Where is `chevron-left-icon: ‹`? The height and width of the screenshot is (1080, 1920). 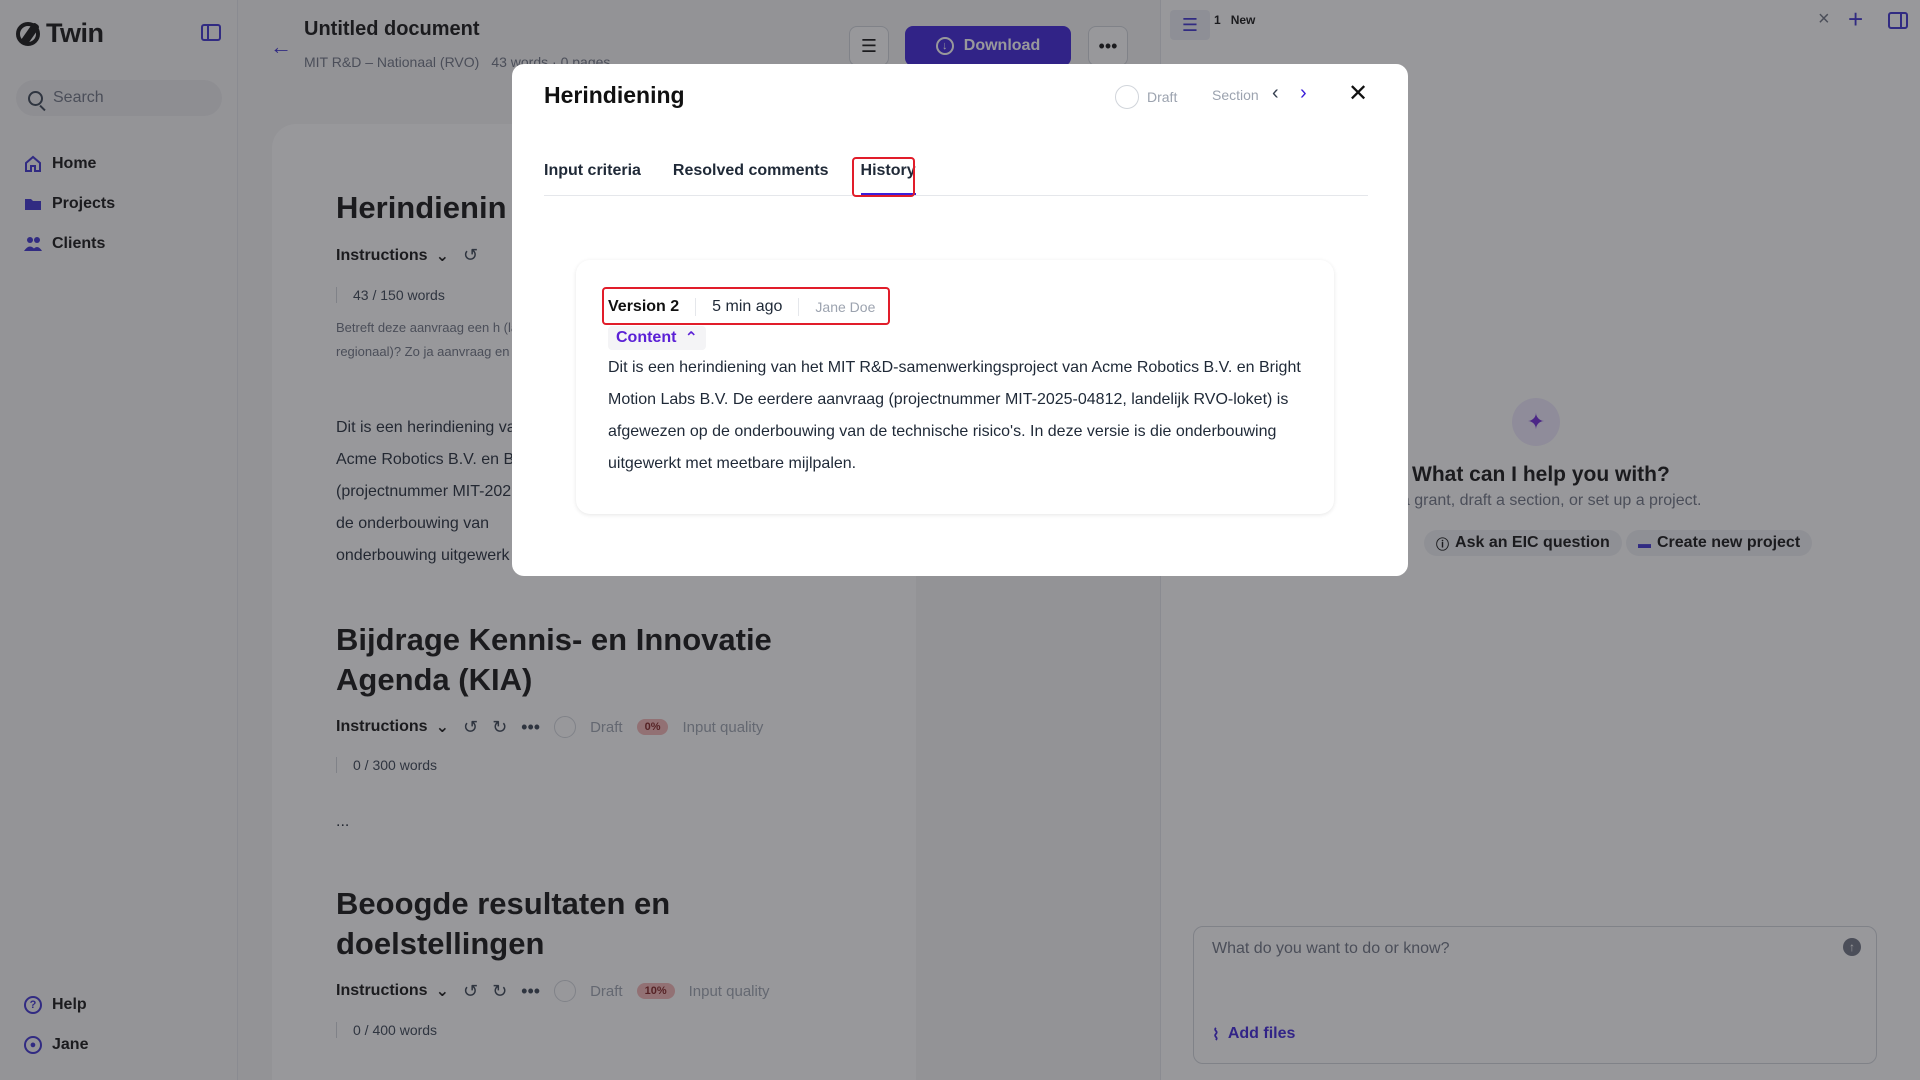
chevron-left-icon: ‹ is located at coordinates (1275, 93).